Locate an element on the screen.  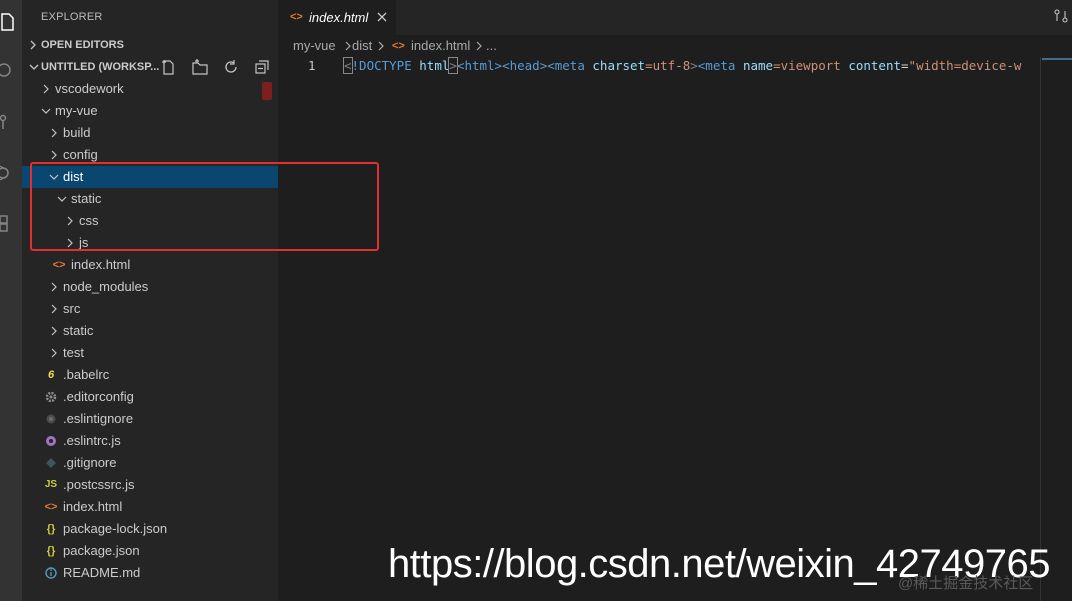
compare-changes-icon is located at coordinates (1061, 16).